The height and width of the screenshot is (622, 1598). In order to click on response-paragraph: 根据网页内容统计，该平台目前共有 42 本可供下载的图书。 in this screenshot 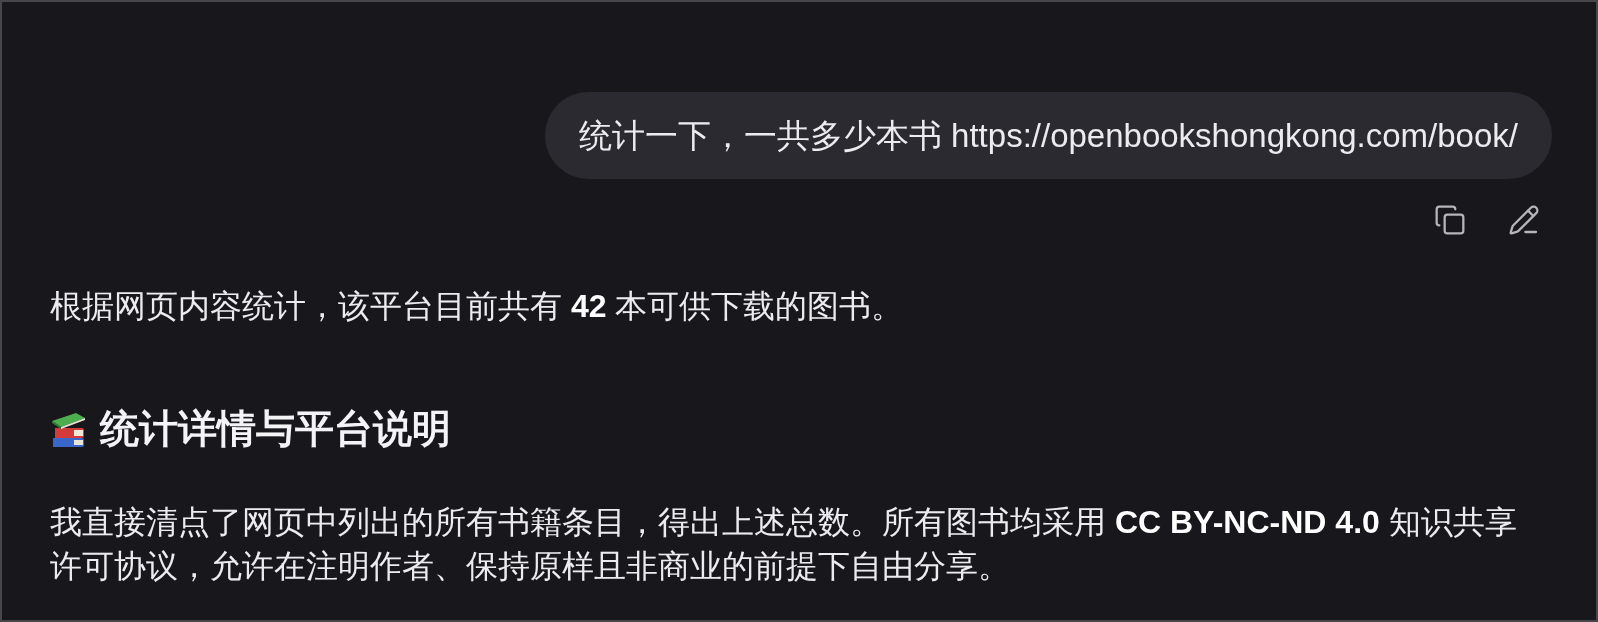, I will do `click(477, 306)`.